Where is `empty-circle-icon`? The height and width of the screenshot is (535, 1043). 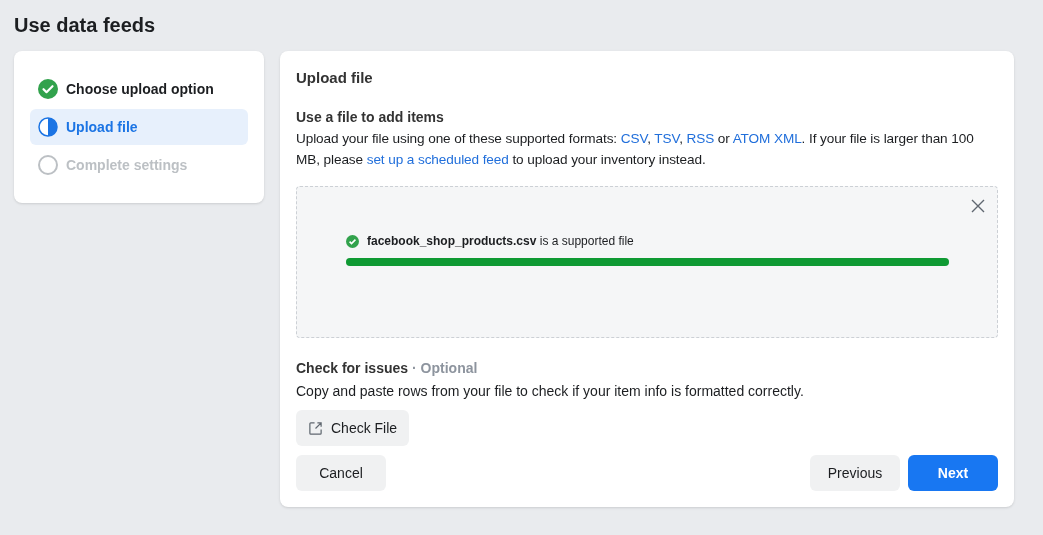 empty-circle-icon is located at coordinates (48, 165).